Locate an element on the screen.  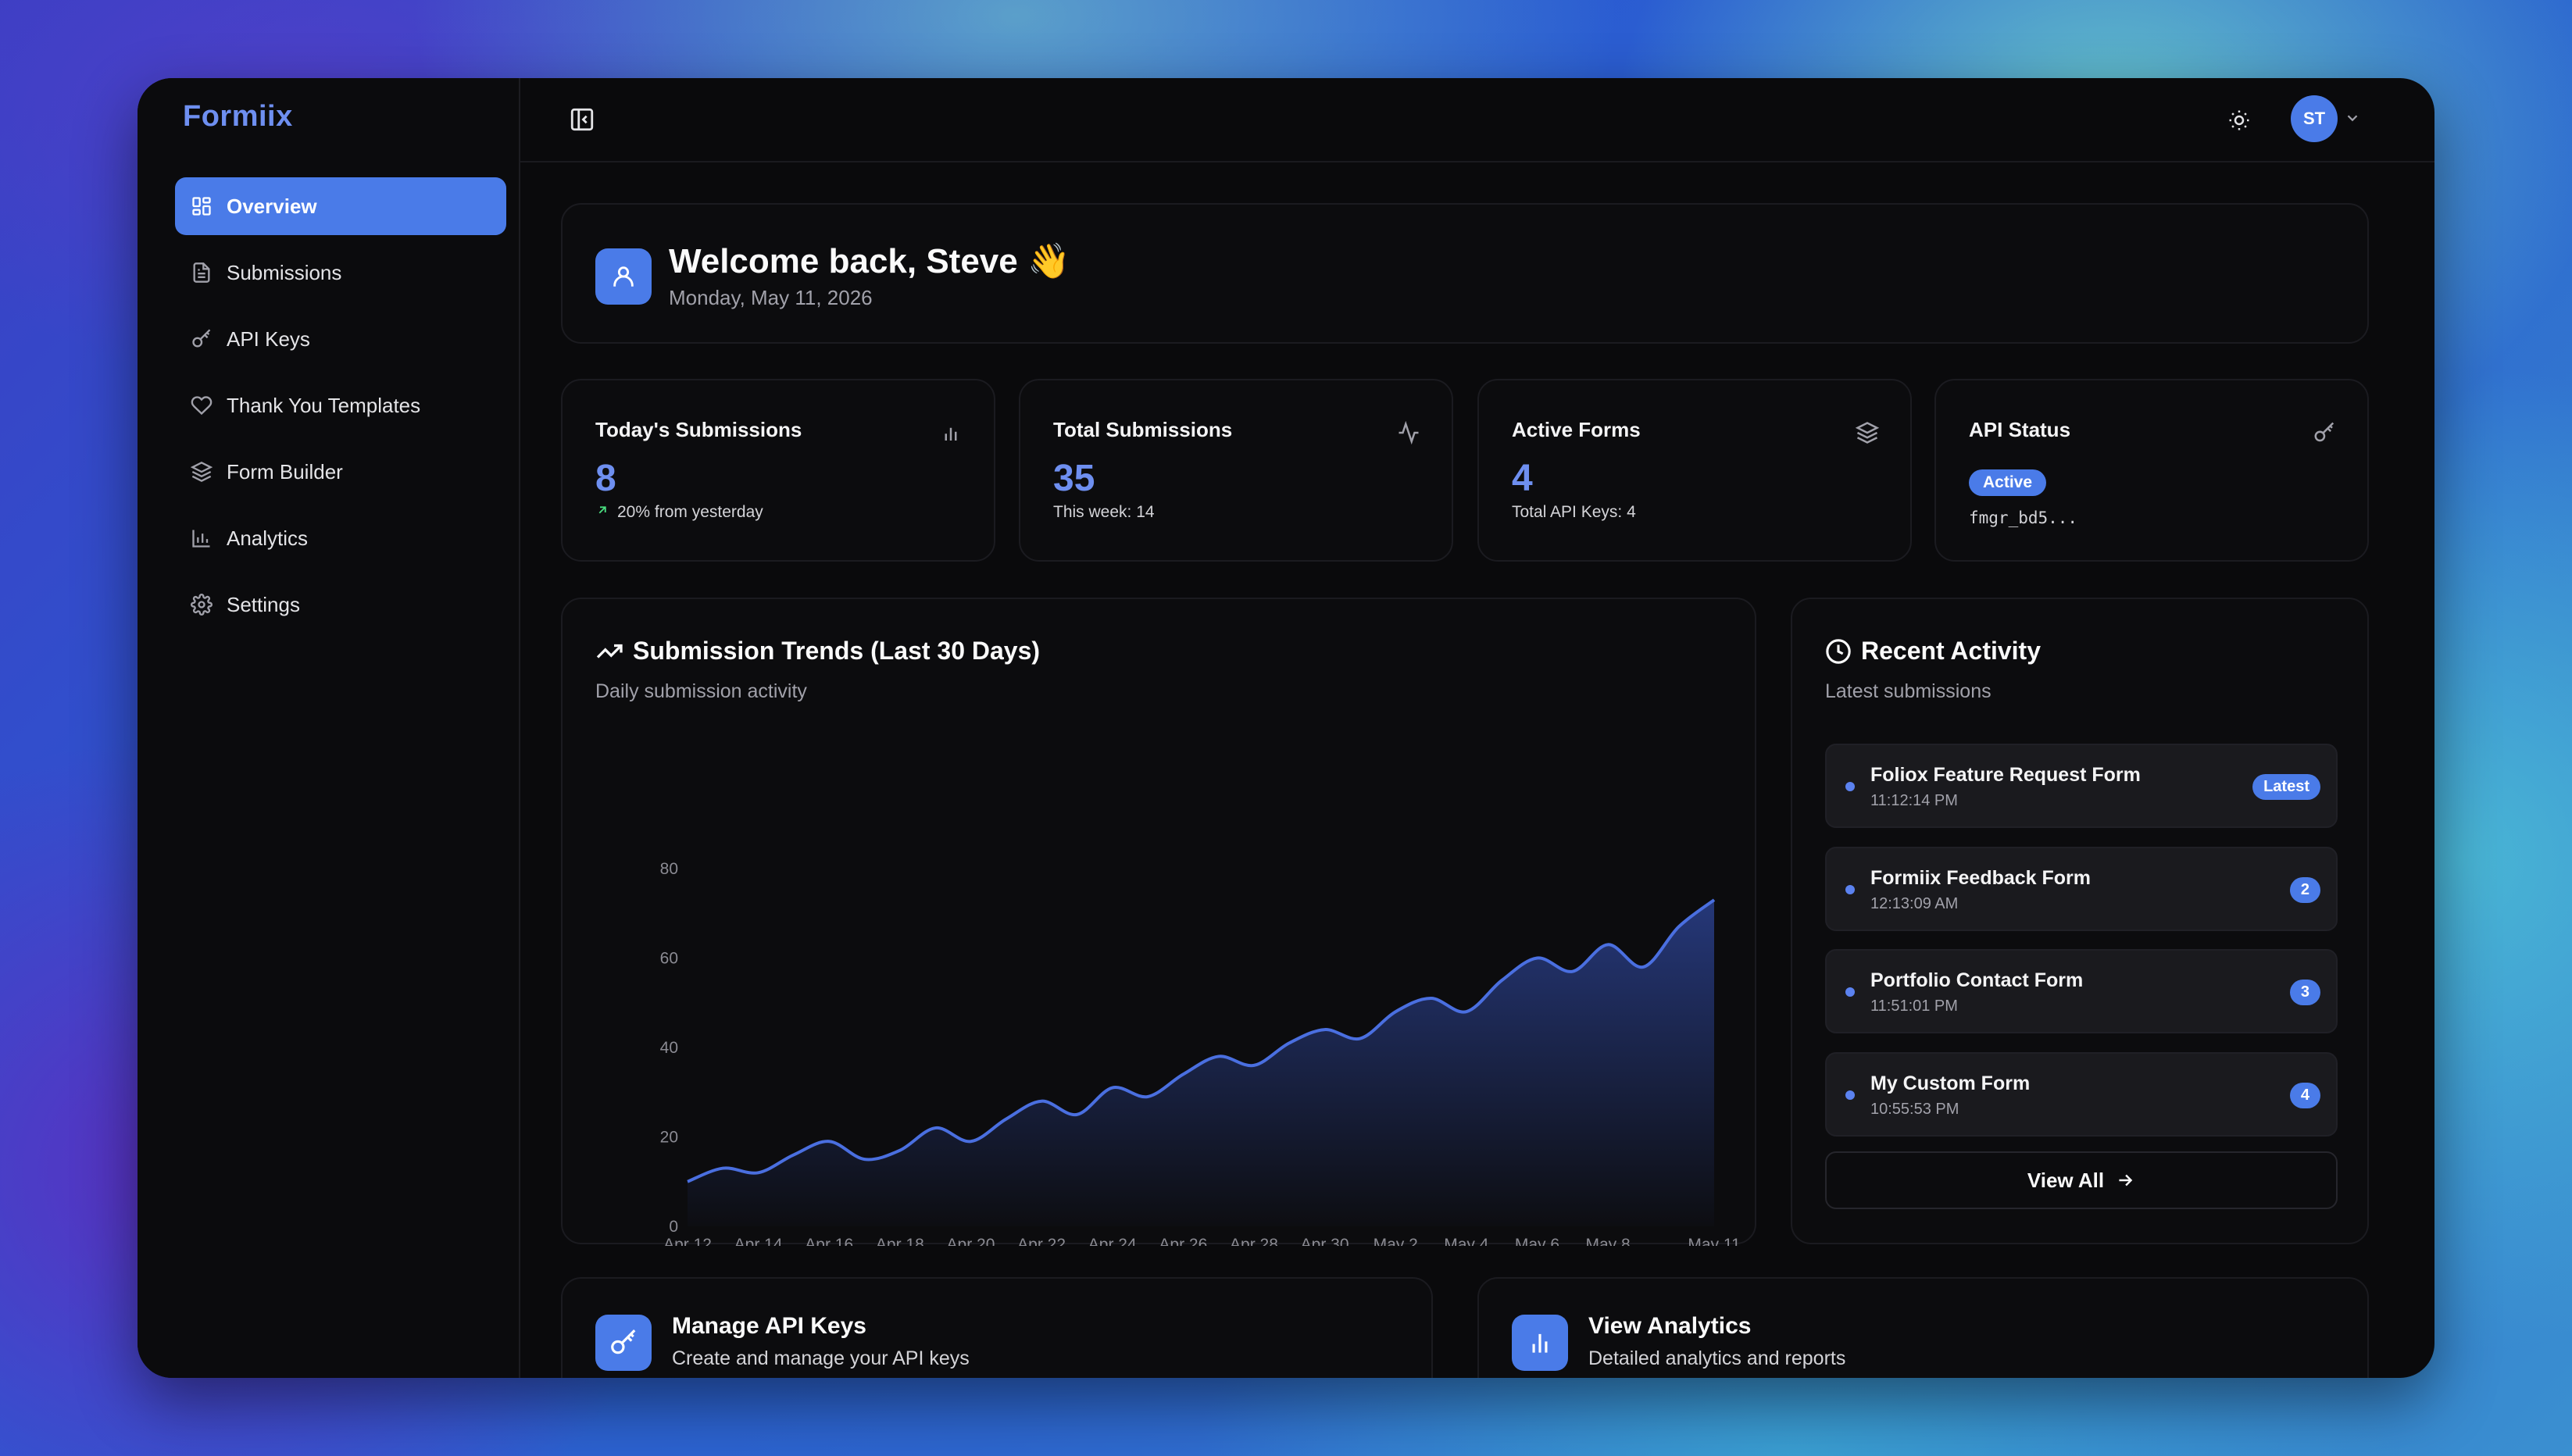
stat-sub: 20% from yesterday is located at coordinates (679, 512).